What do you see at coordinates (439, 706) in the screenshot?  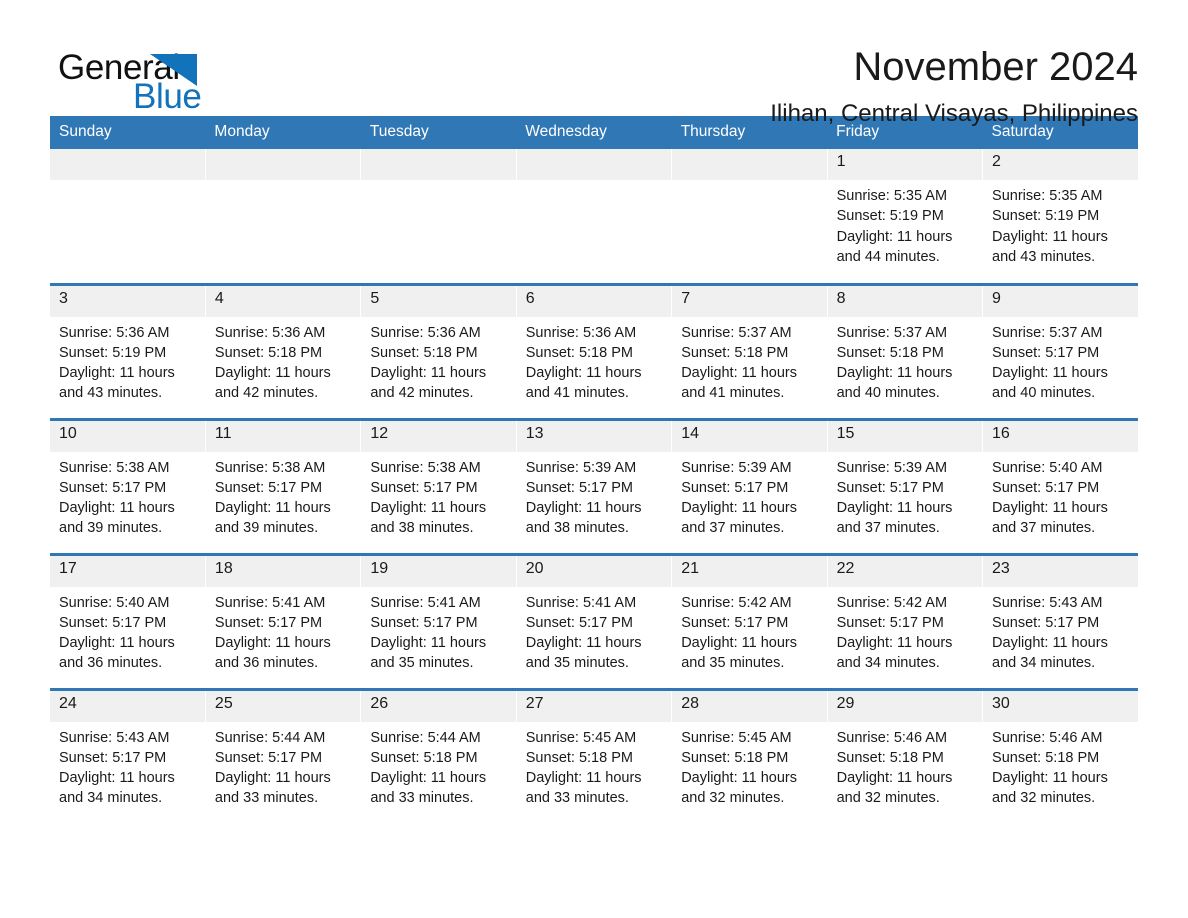 I see `day-number: 26` at bounding box center [439, 706].